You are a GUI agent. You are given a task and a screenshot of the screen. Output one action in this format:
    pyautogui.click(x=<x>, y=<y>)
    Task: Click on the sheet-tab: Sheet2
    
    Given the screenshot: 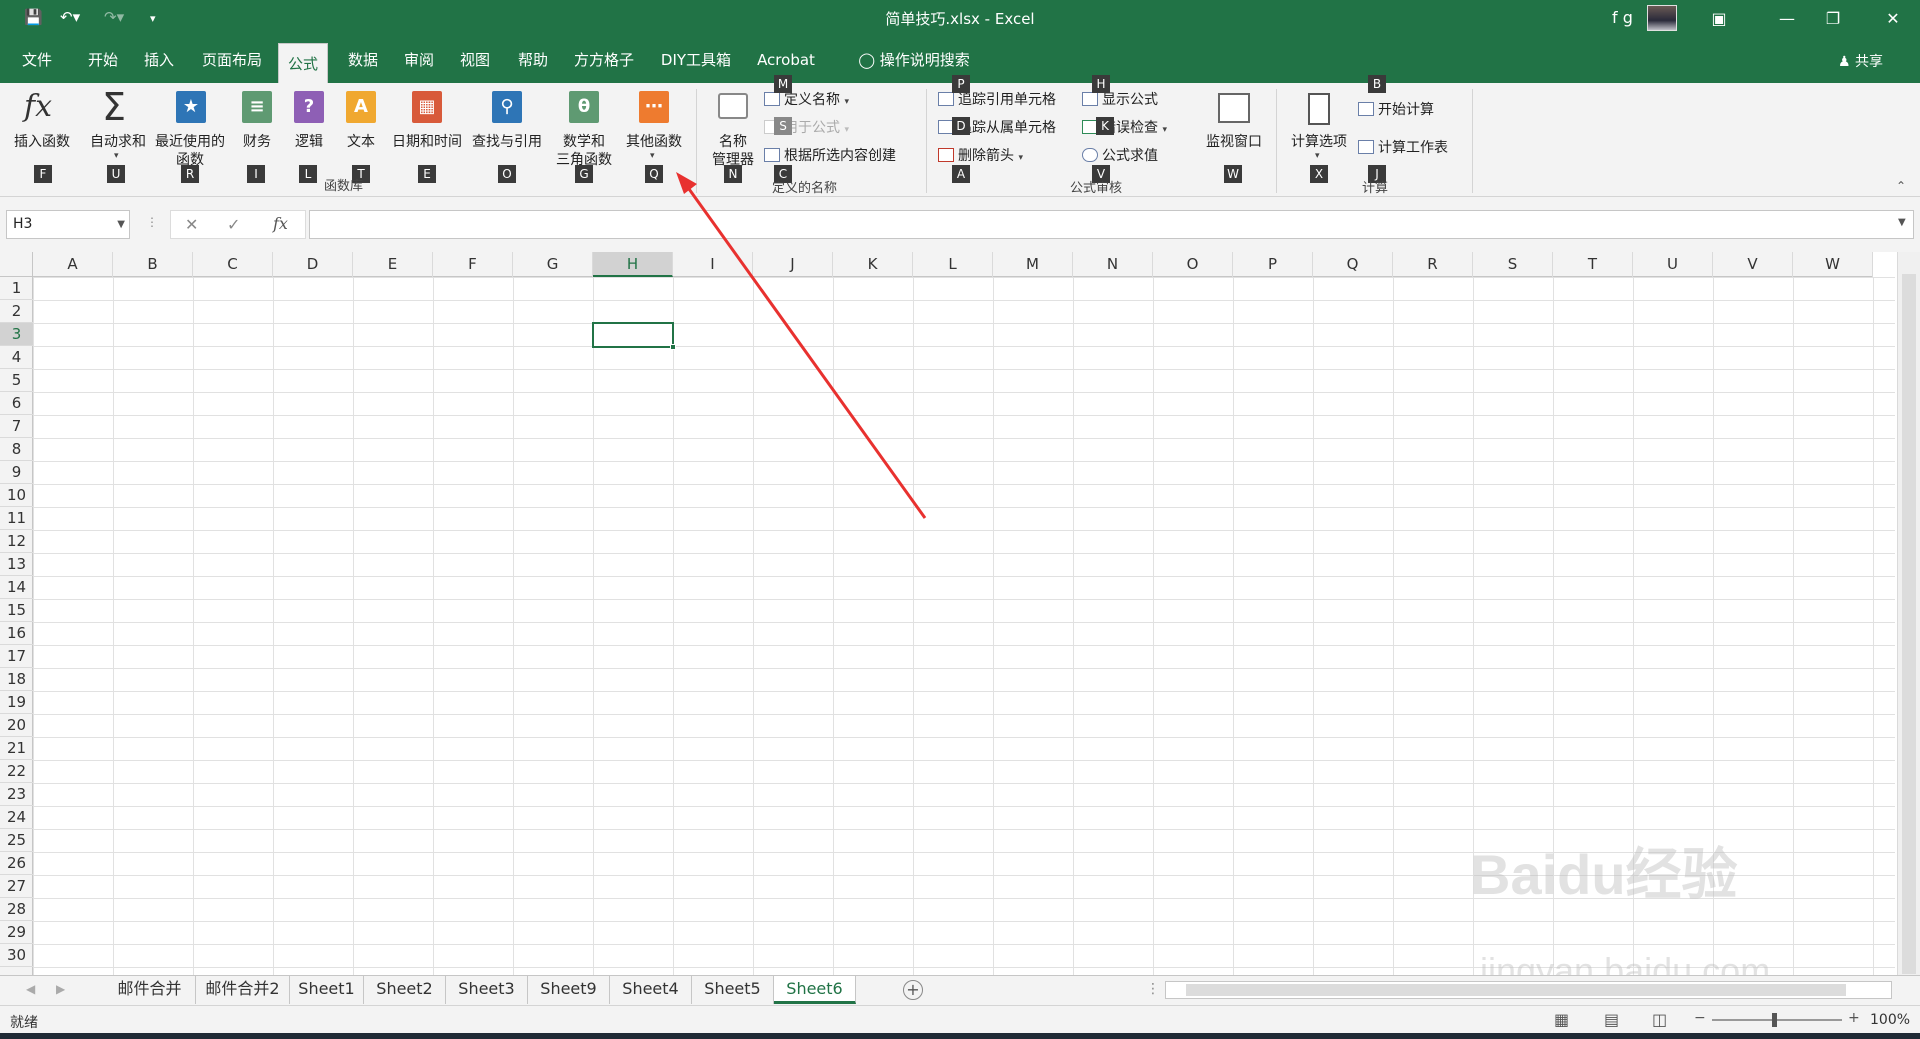 What is the action you would take?
    pyautogui.click(x=405, y=990)
    